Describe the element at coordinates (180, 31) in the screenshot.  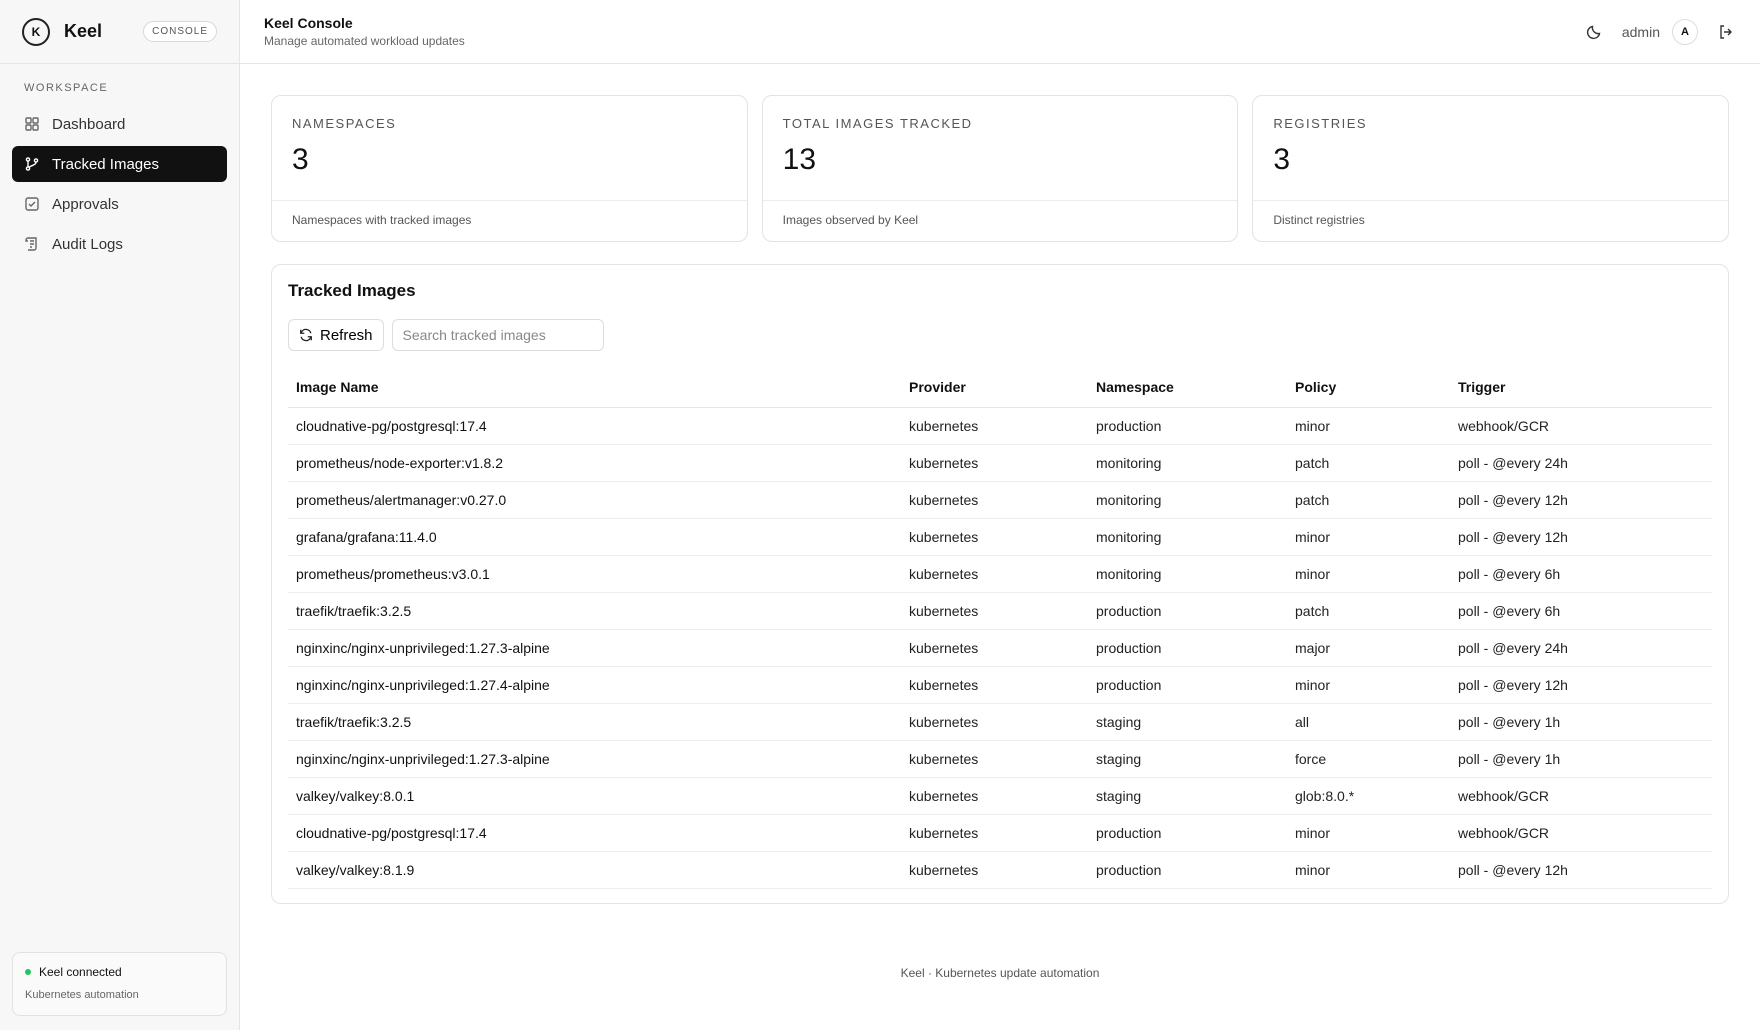
I see `console-badge: CONSOLE` at that location.